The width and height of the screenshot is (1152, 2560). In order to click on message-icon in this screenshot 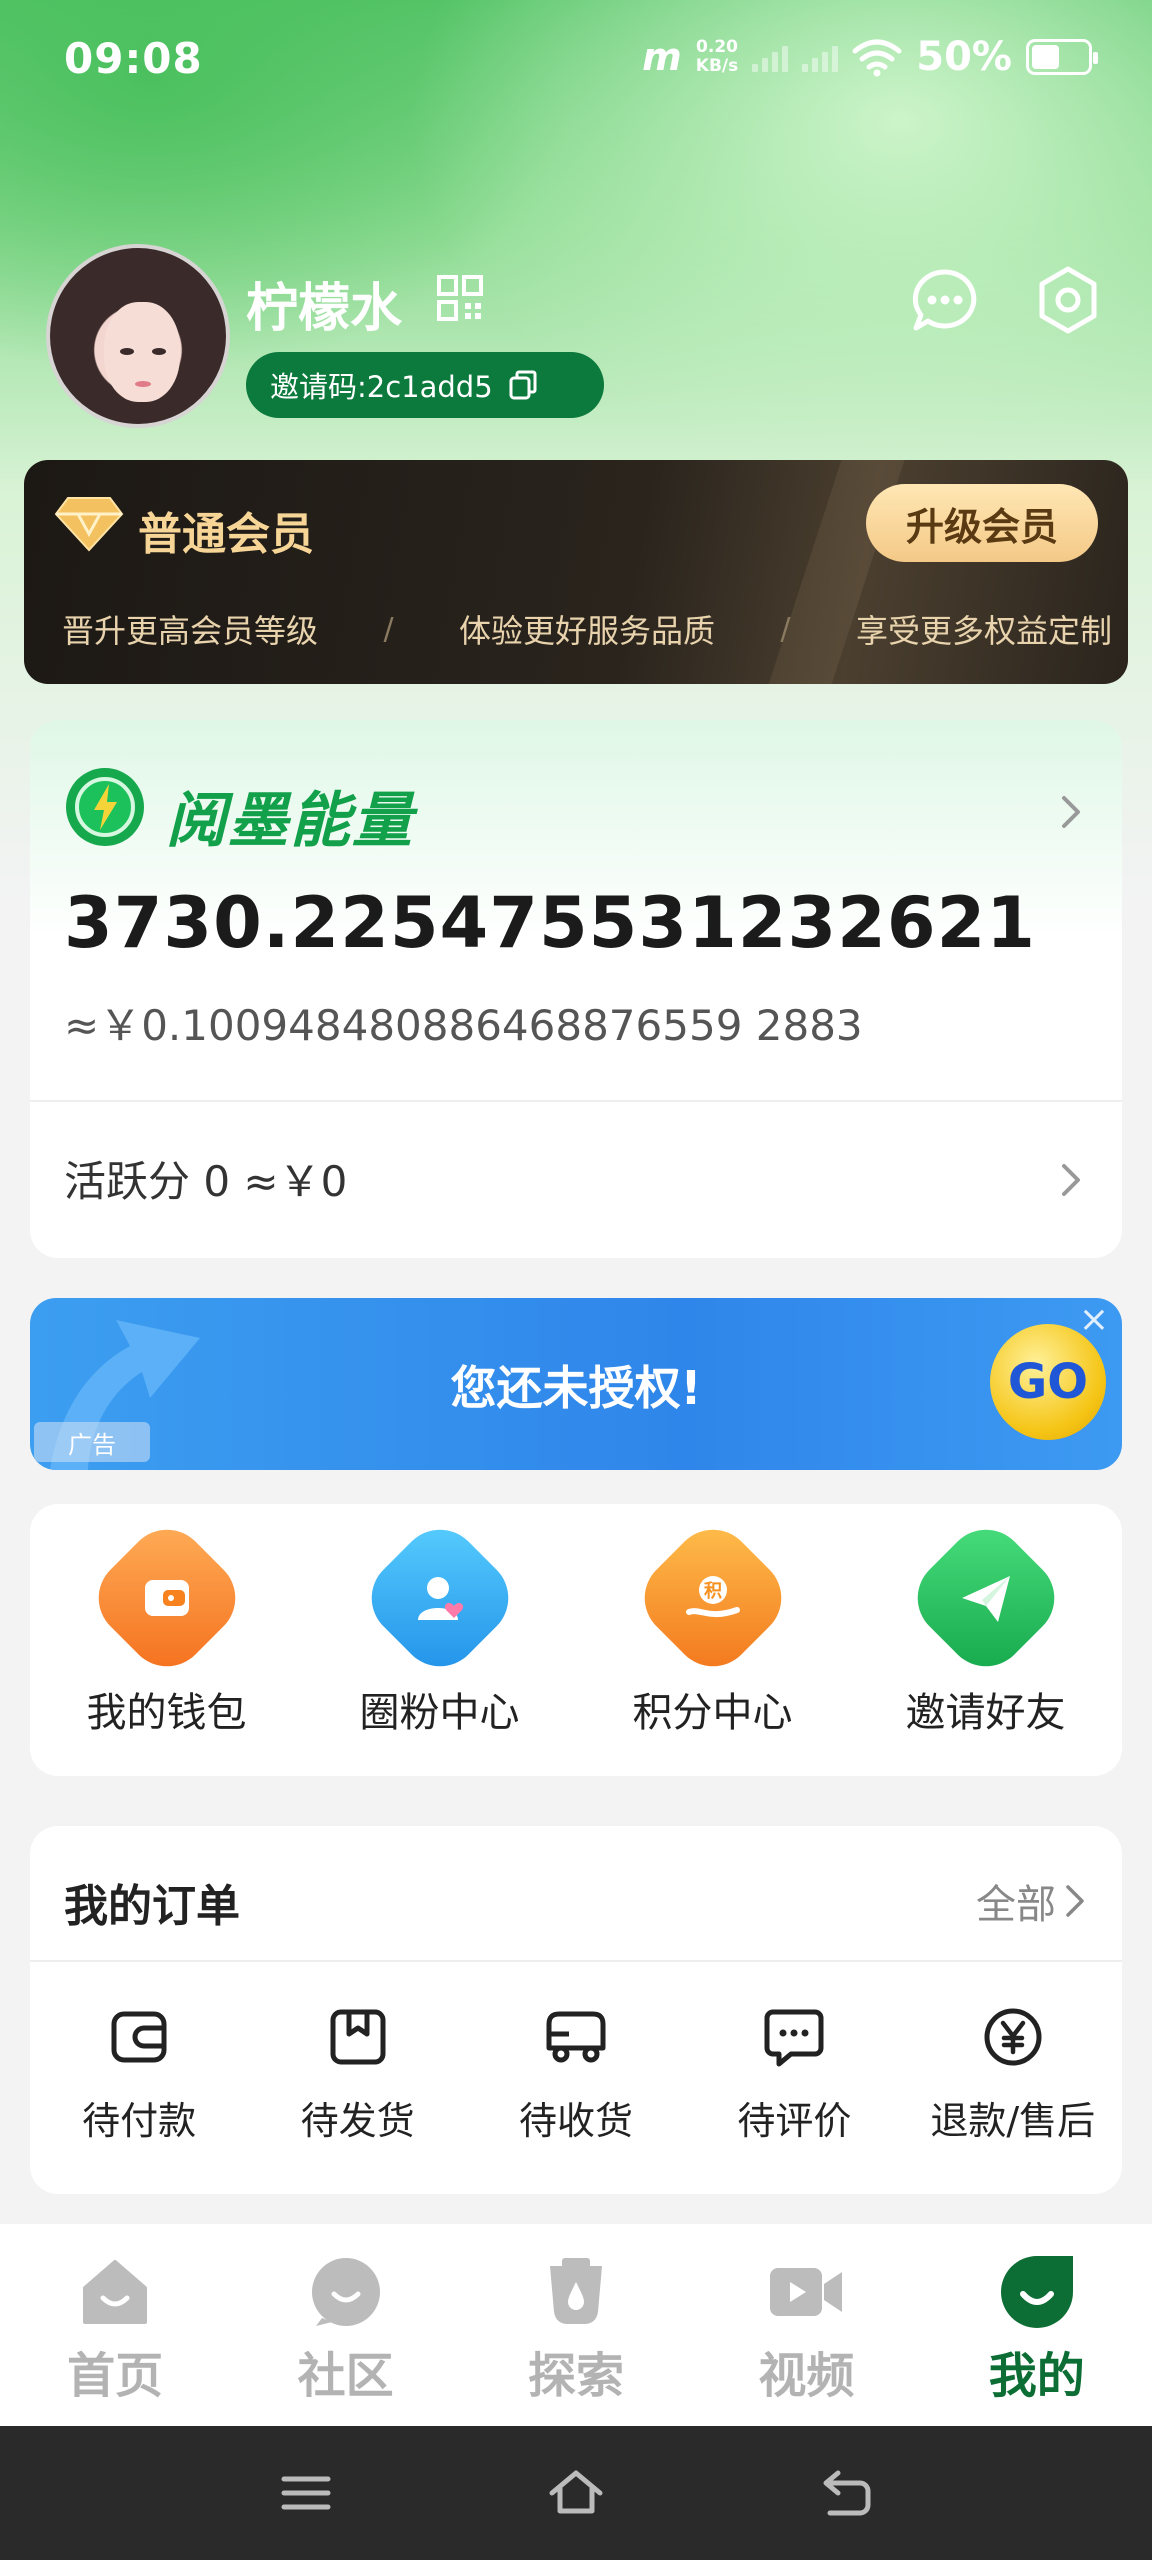, I will do `click(945, 301)`.